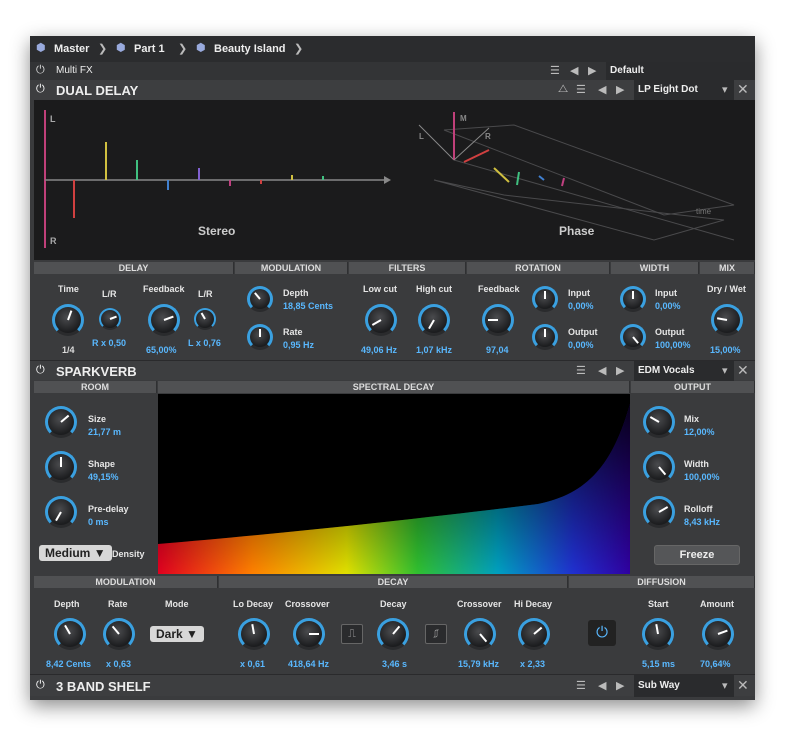  I want to click on width-input-knob, so click(633, 299).